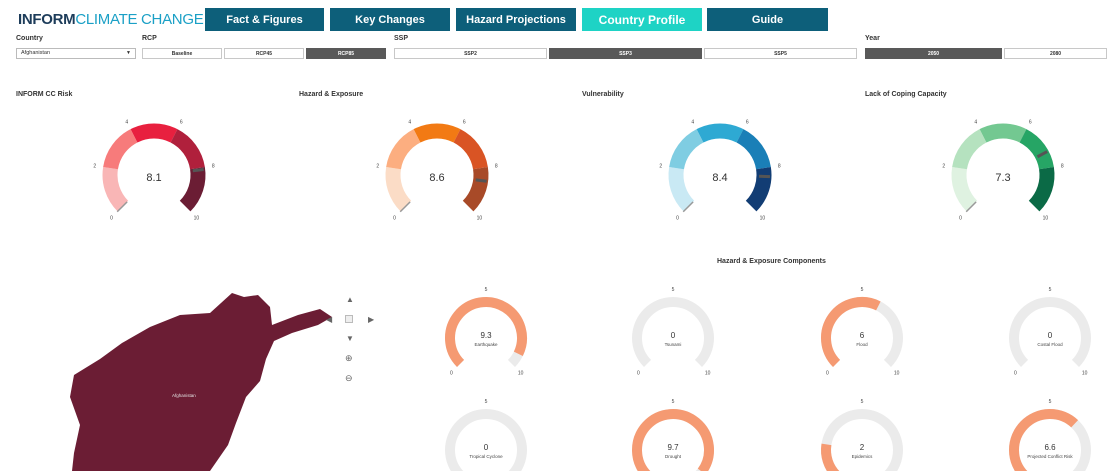 The width and height of the screenshot is (1107, 471). Describe the element at coordinates (201, 382) in the screenshot. I see `country-shape-afghanistan` at that location.